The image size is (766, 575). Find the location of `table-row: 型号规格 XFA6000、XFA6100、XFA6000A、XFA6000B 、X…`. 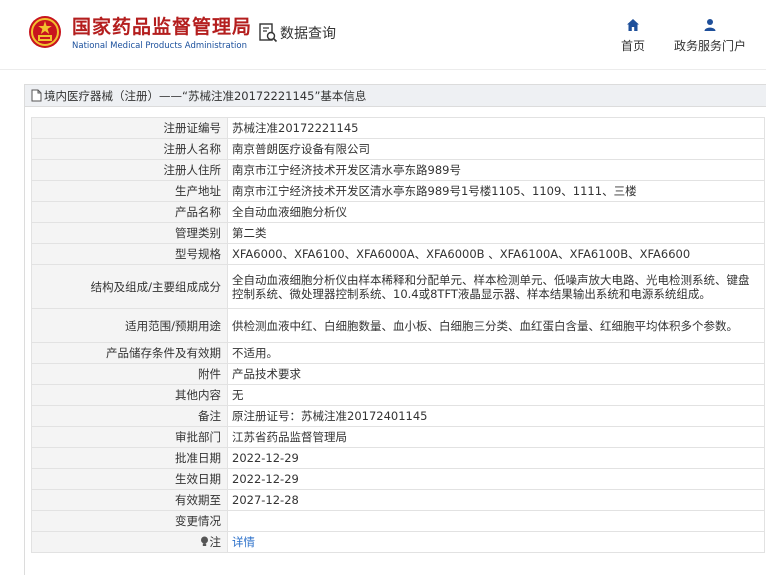

table-row: 型号规格 XFA6000、XFA6100、XFA6000A、XFA6000B 、X… is located at coordinates (398, 254).